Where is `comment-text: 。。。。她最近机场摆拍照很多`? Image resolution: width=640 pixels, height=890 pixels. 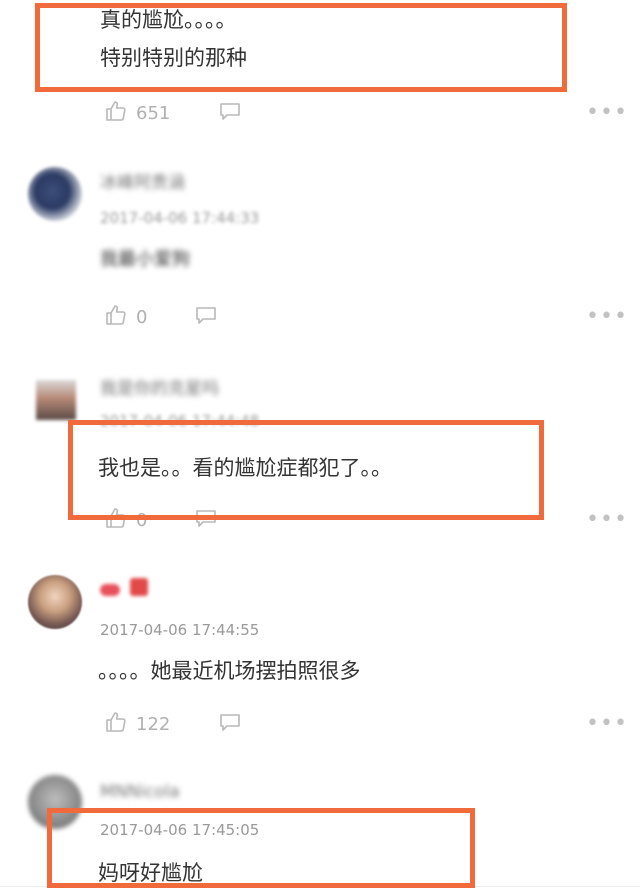 comment-text: 。。。。她最近机场摆拍照很多 is located at coordinates (229, 671).